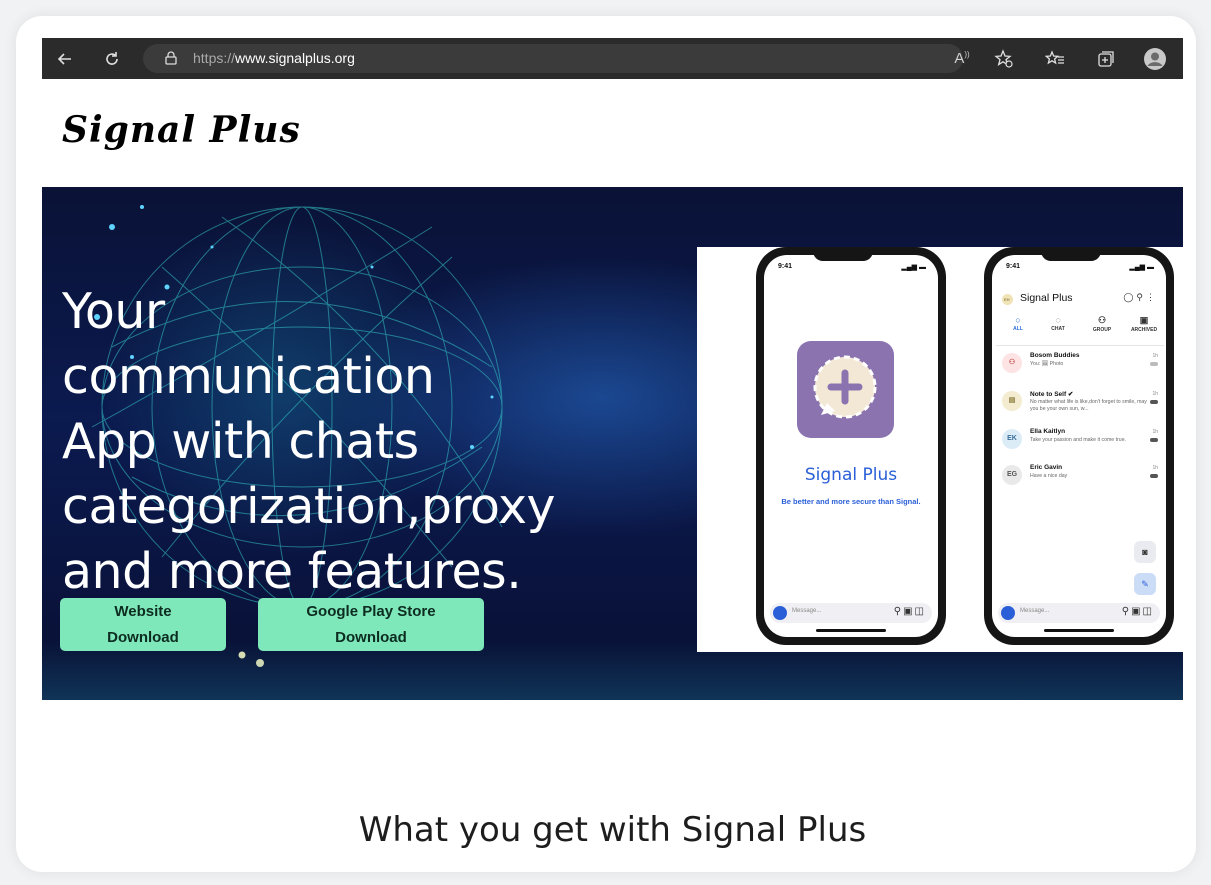 The image size is (1211, 885). What do you see at coordinates (309, 506) in the screenshot?
I see `headline-line: categorization,proxy` at bounding box center [309, 506].